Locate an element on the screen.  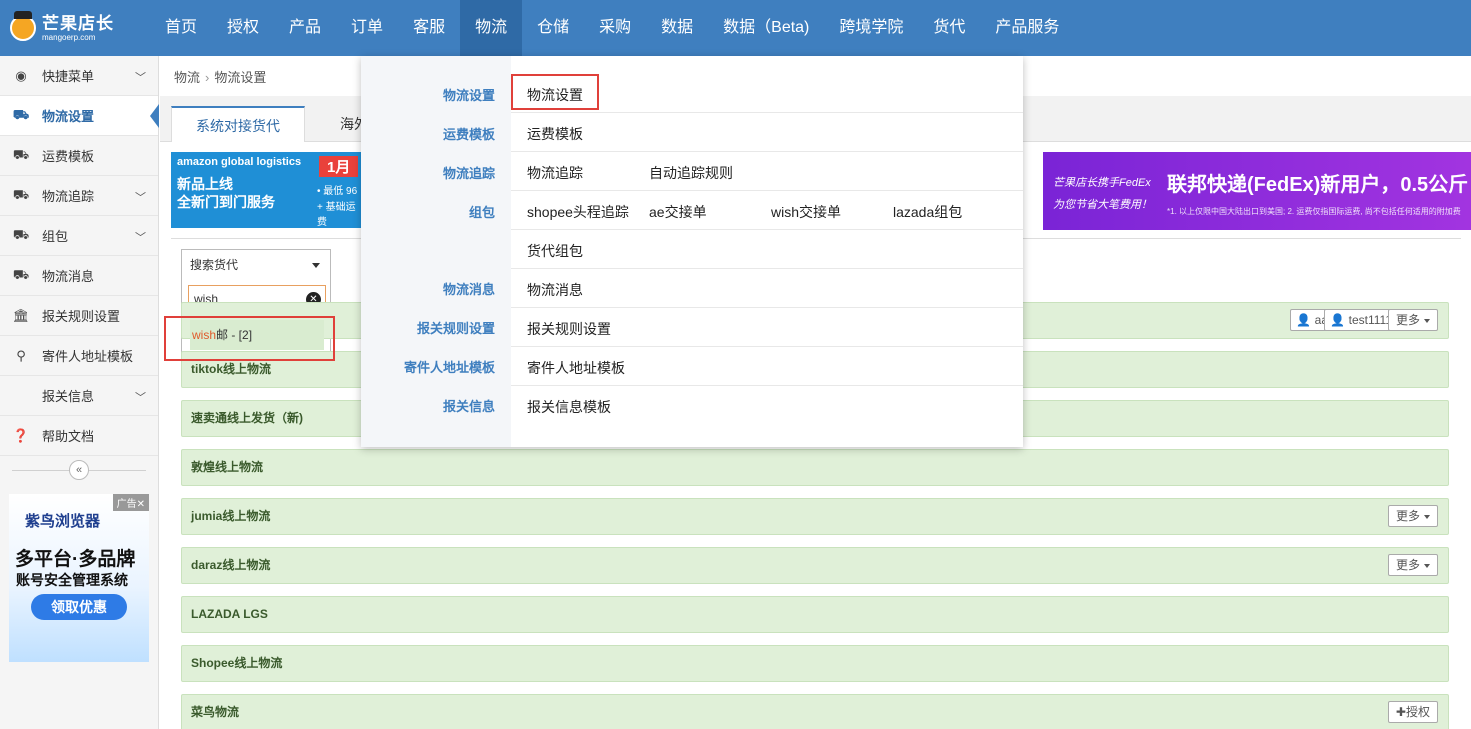
sidebar-item-logistics-settings: ⛟ 物流设置 is located at coordinates (79, 116).